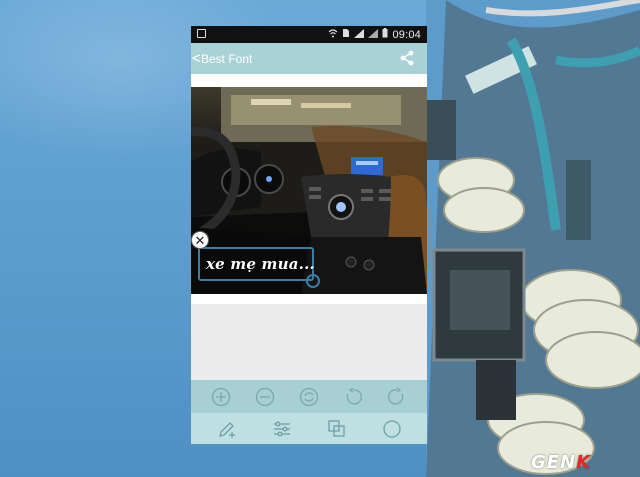 The height and width of the screenshot is (477, 640). What do you see at coordinates (221, 397) in the screenshot?
I see `zoom-in-icon` at bounding box center [221, 397].